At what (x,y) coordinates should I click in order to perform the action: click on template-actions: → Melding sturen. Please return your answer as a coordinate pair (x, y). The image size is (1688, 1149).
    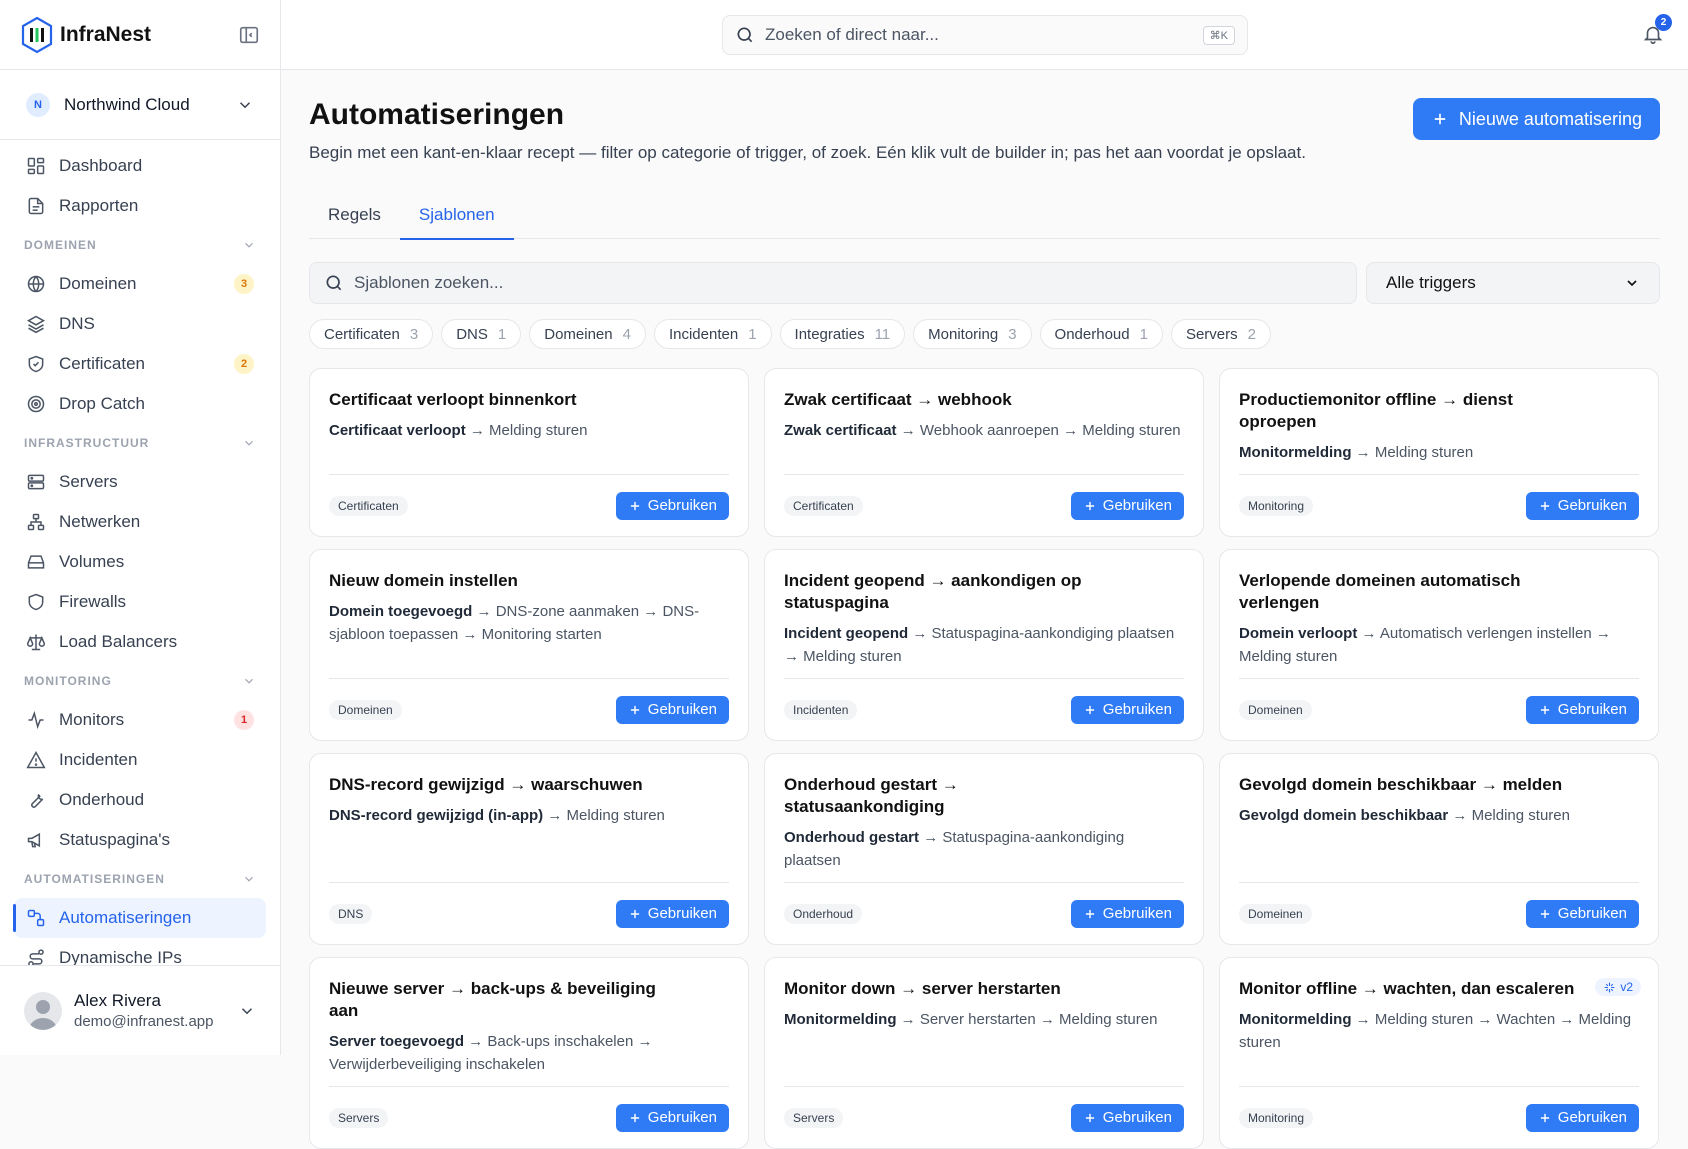
    Looking at the image, I should click on (528, 430).